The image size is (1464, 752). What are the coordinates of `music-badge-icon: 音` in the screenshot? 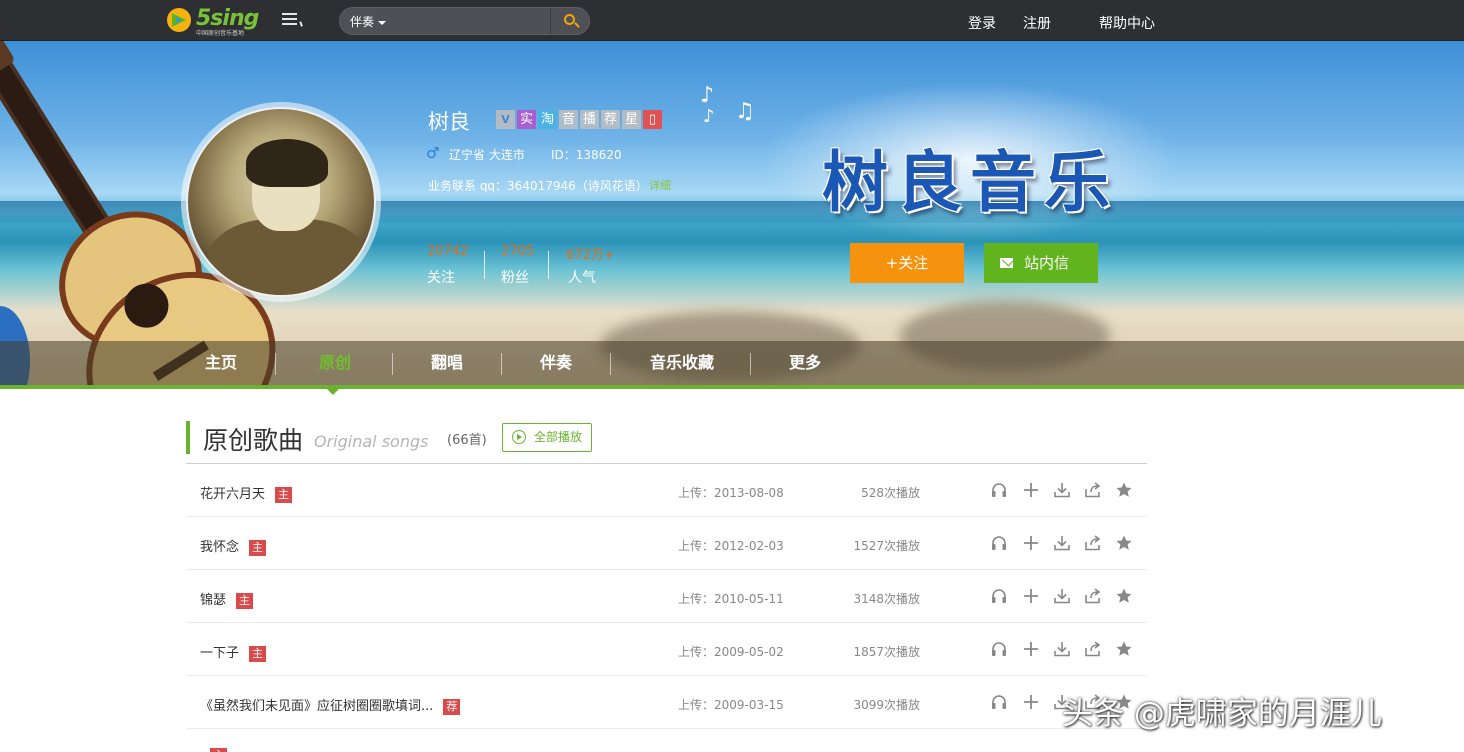 It's located at (568, 119).